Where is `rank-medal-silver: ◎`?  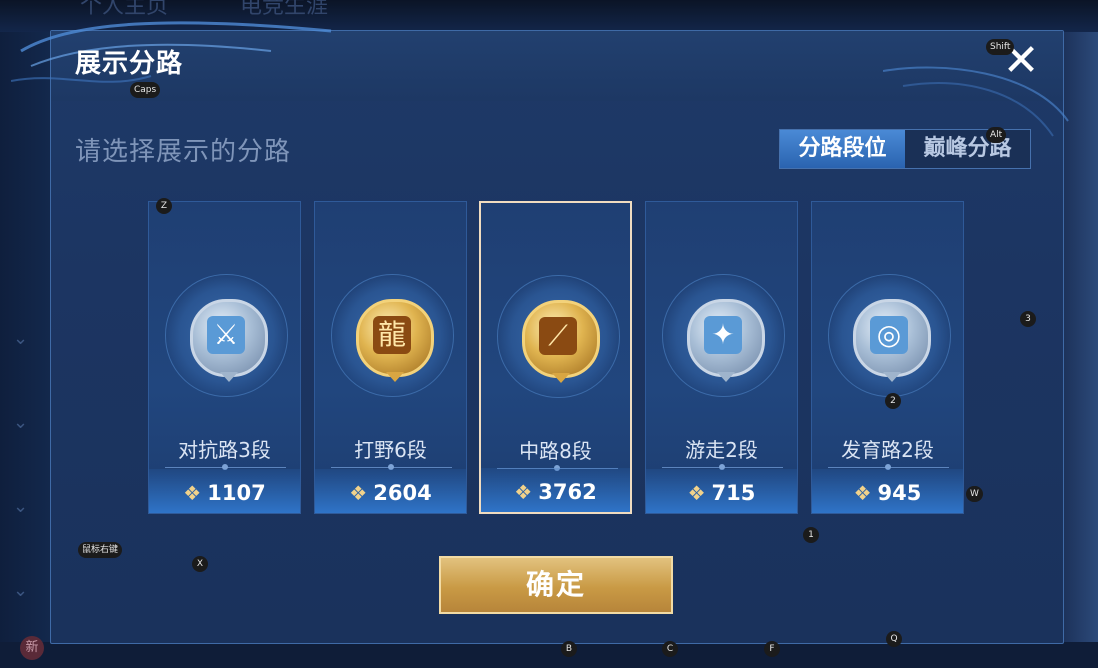 rank-medal-silver: ◎ is located at coordinates (892, 340).